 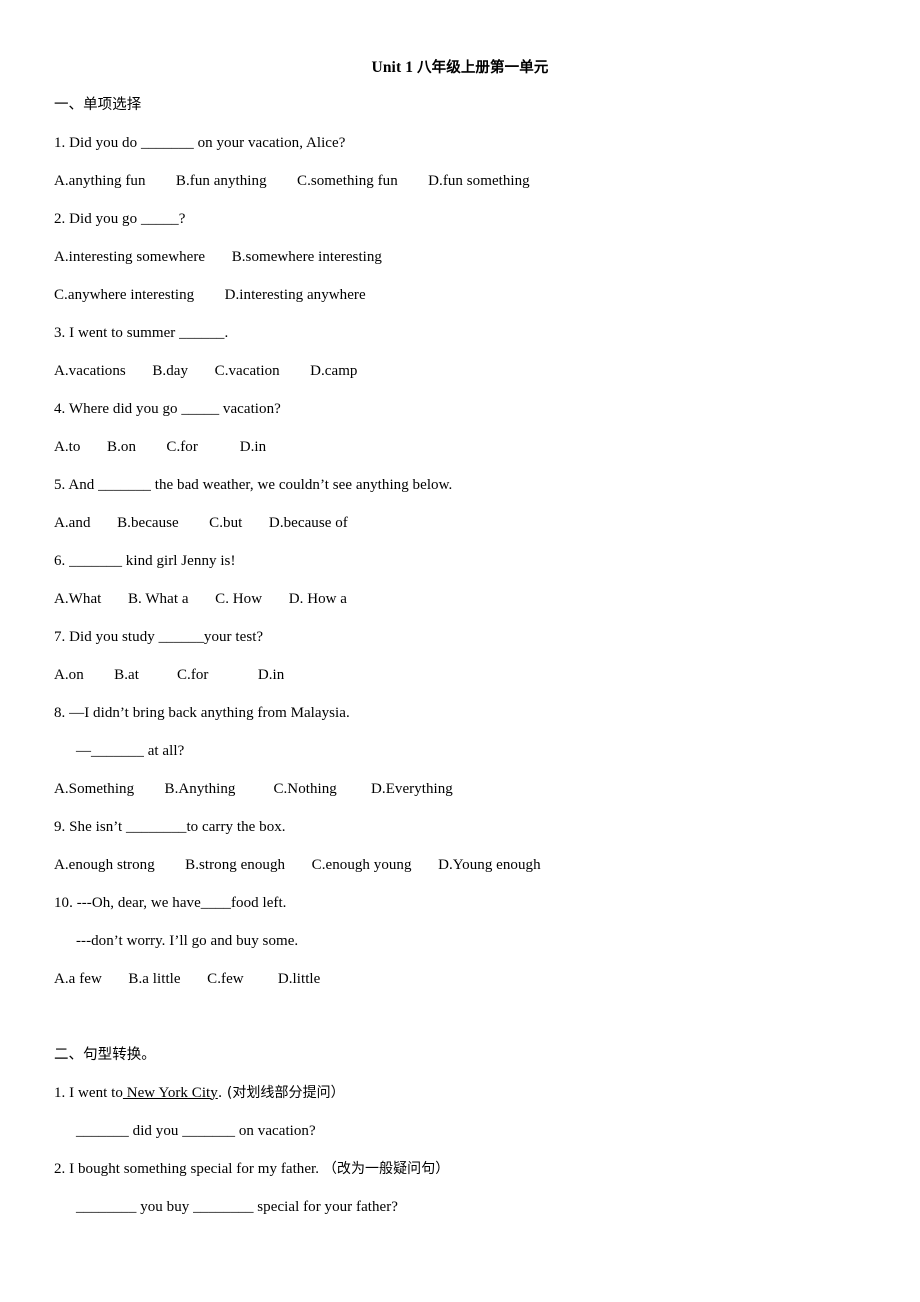 I want to click on question-6-options: A.What B. What a C. How D. How a, so click(x=201, y=598).